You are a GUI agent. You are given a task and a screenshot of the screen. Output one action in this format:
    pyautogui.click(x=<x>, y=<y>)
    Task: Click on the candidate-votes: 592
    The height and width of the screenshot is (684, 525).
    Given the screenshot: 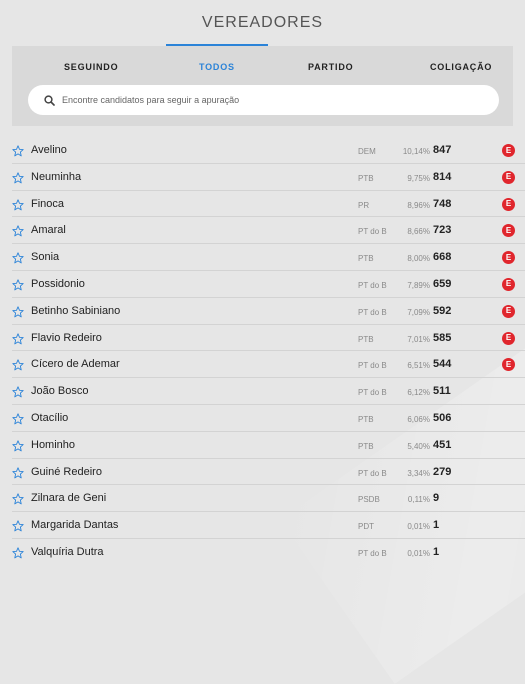 What is the action you would take?
    pyautogui.click(x=442, y=310)
    